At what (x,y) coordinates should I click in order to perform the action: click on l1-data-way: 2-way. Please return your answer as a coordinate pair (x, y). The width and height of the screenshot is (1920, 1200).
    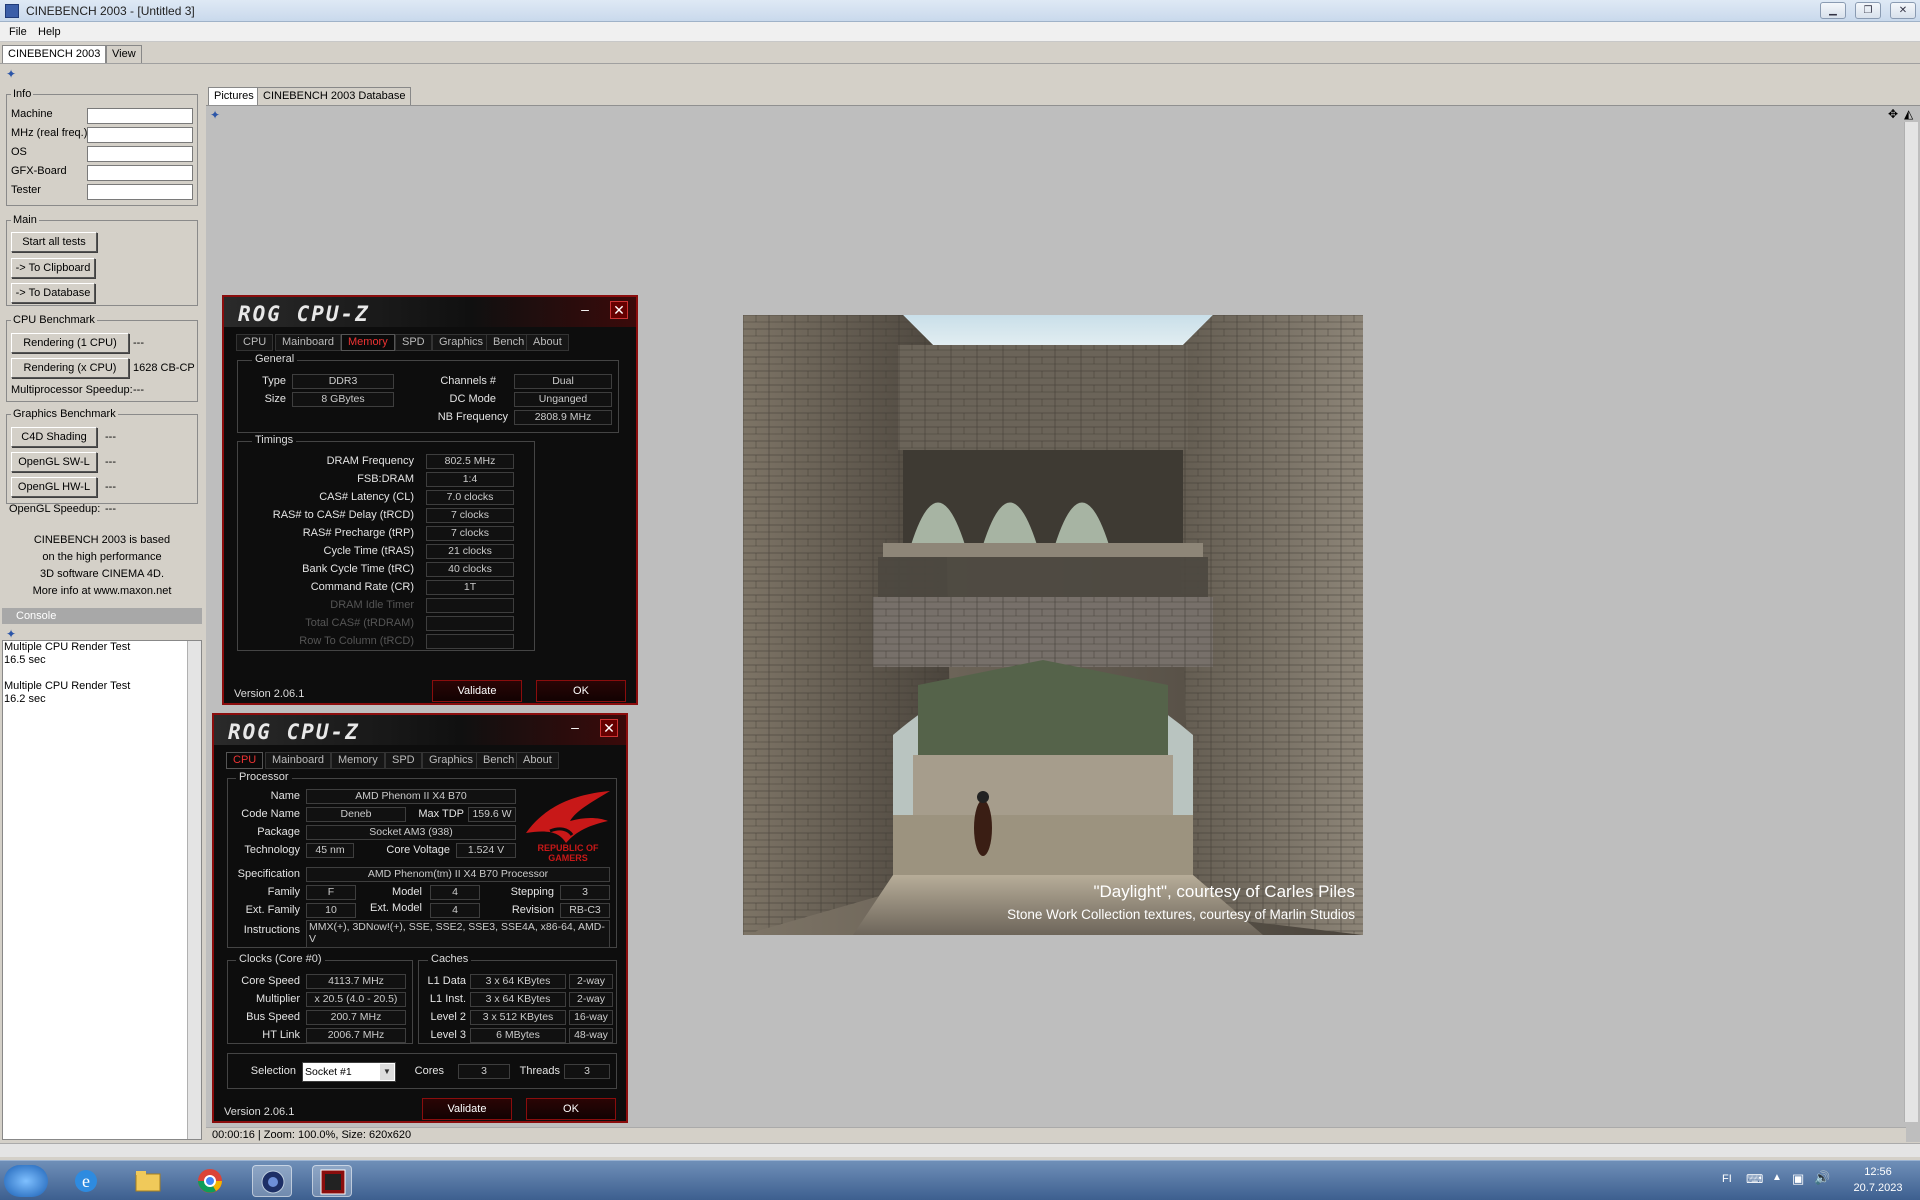
    Looking at the image, I should click on (591, 981).